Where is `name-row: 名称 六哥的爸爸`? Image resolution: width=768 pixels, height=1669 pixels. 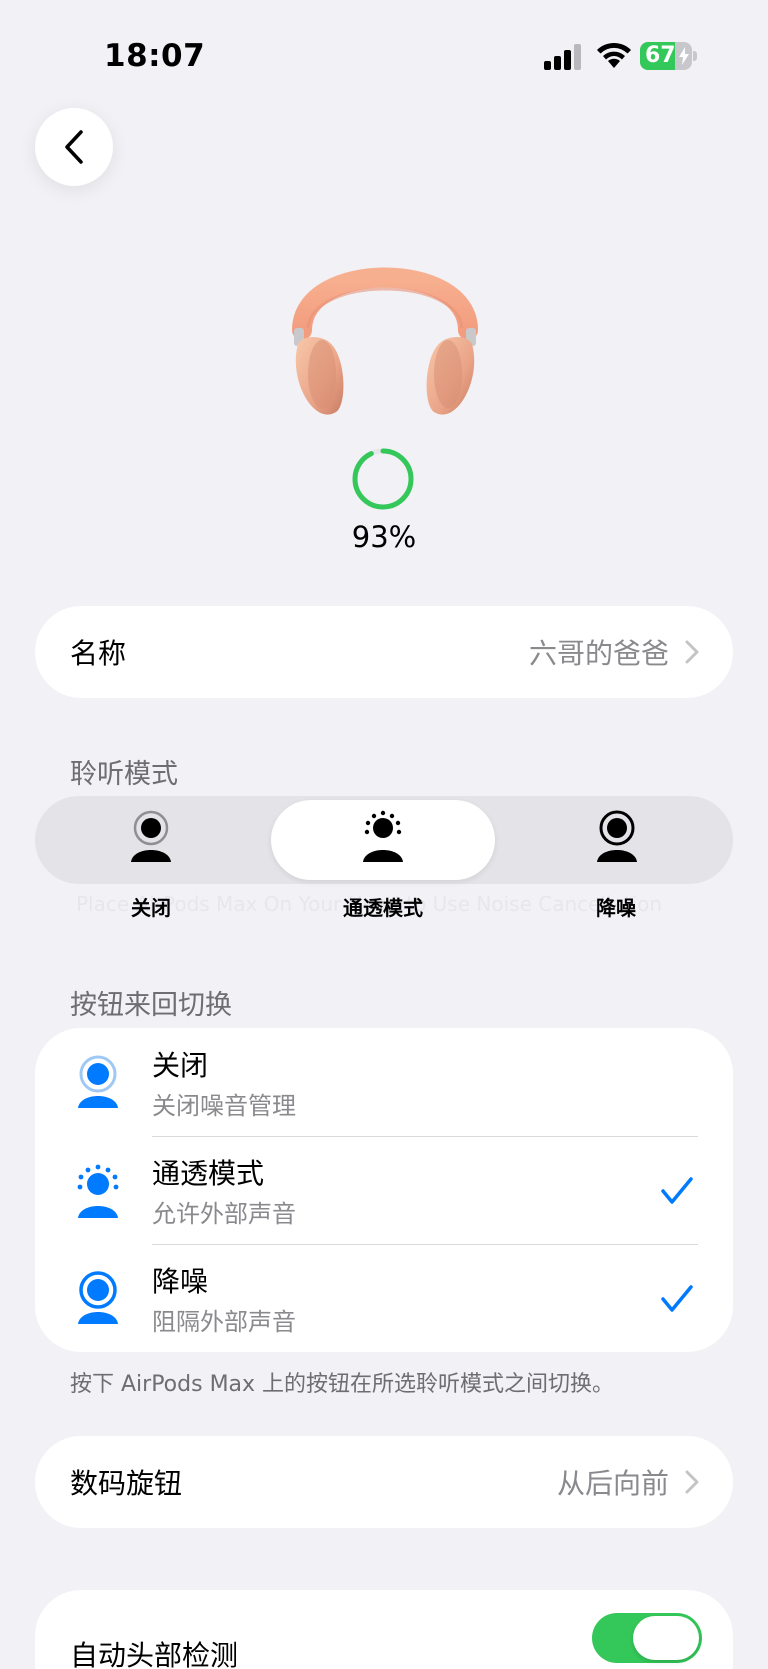
name-row: 名称 六哥的爸爸 is located at coordinates (384, 652).